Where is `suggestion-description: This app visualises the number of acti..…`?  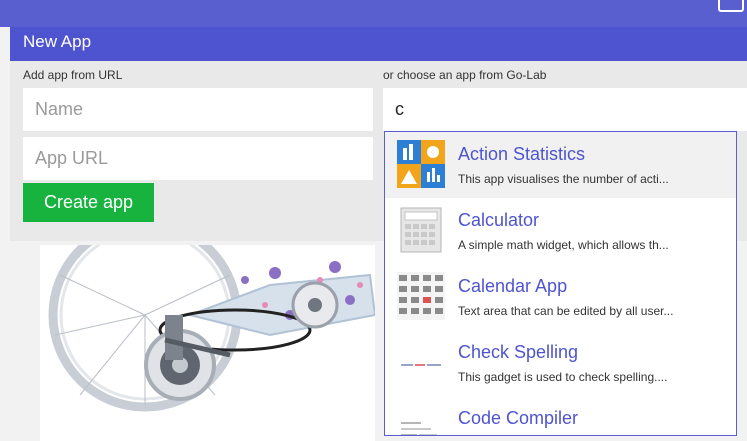 suggestion-description: This app visualises the number of acti..… is located at coordinates (563, 179).